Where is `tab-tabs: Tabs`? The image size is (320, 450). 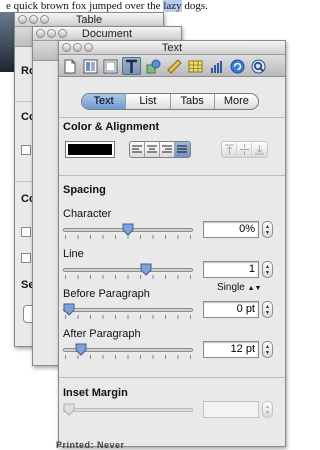 tab-tabs: Tabs is located at coordinates (193, 101).